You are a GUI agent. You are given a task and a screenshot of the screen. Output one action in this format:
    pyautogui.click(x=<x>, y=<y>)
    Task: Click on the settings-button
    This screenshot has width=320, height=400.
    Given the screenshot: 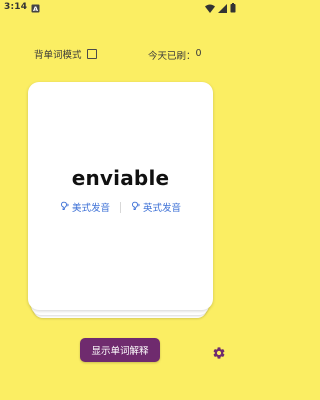 What is the action you would take?
    pyautogui.click(x=219, y=352)
    